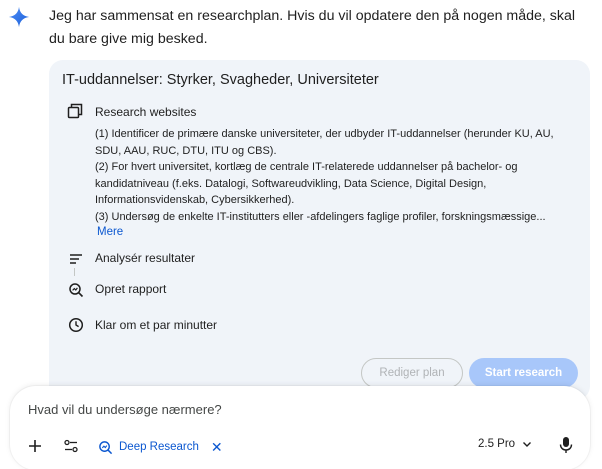  I want to click on add-attachment-icon, so click(35, 446).